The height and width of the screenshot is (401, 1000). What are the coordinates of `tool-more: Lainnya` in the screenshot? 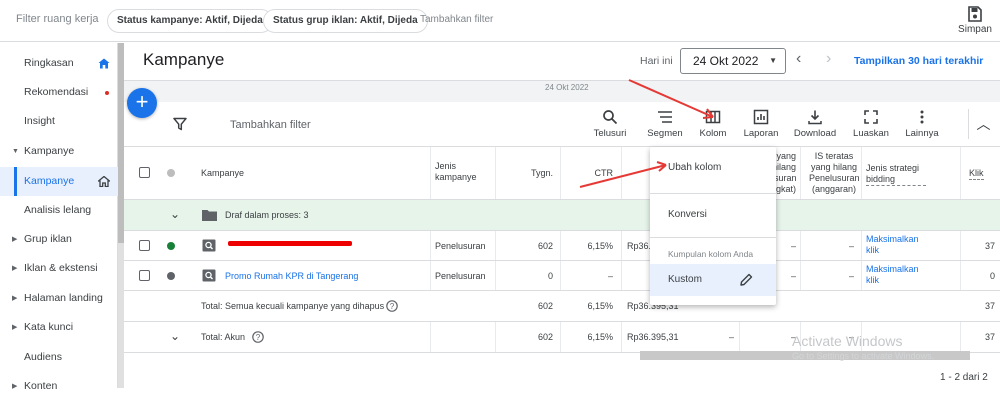 It's located at (922, 124).